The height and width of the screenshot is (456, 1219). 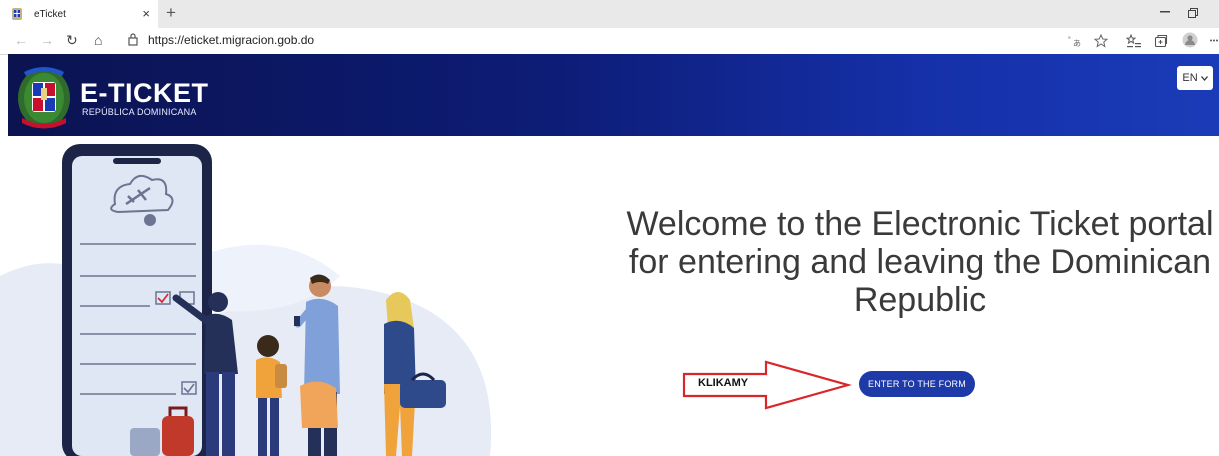 What do you see at coordinates (47, 40) in the screenshot?
I see `forward-icon: →` at bounding box center [47, 40].